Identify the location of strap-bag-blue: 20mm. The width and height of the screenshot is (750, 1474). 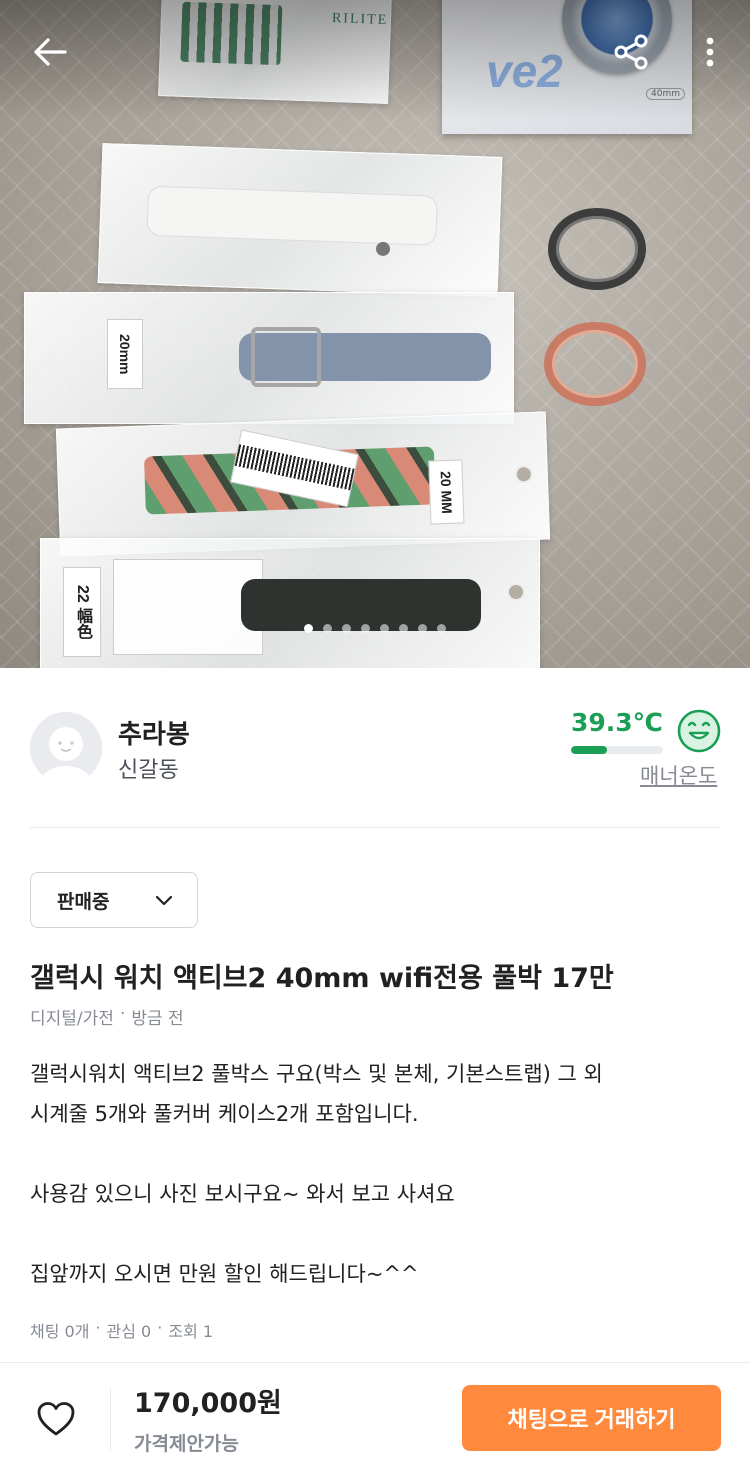
(269, 358).